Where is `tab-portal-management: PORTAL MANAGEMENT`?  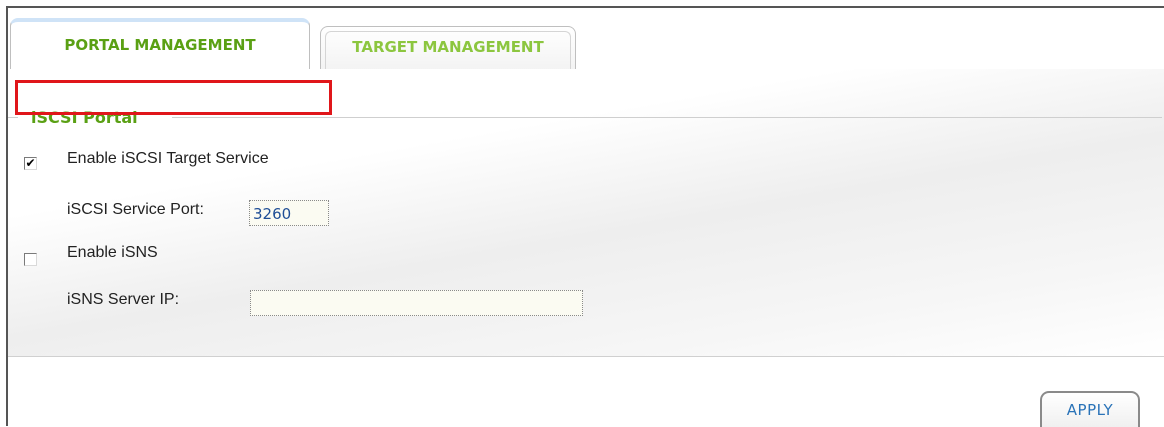 tab-portal-management: PORTAL MANAGEMENT is located at coordinates (160, 44).